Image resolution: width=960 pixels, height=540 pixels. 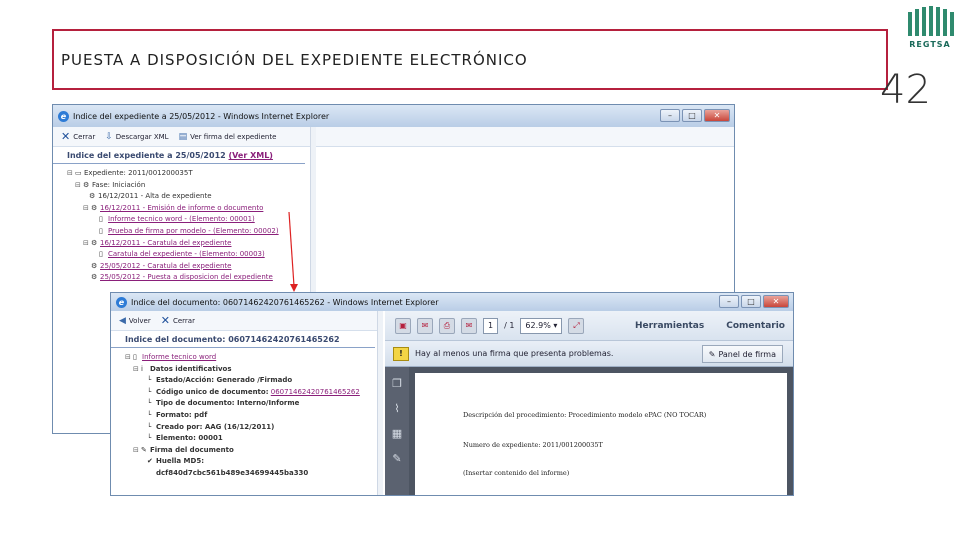 I want to click on hash-value: dcf840d7cbc561b489e34699445ba330, so click(x=232, y=472).